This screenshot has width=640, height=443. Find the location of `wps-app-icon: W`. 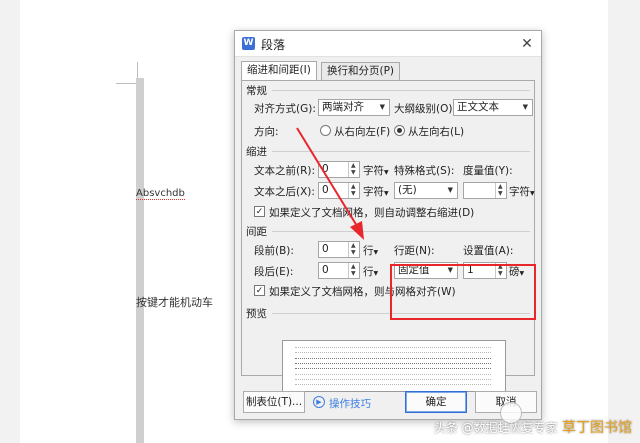

wps-app-icon: W is located at coordinates (248, 43).